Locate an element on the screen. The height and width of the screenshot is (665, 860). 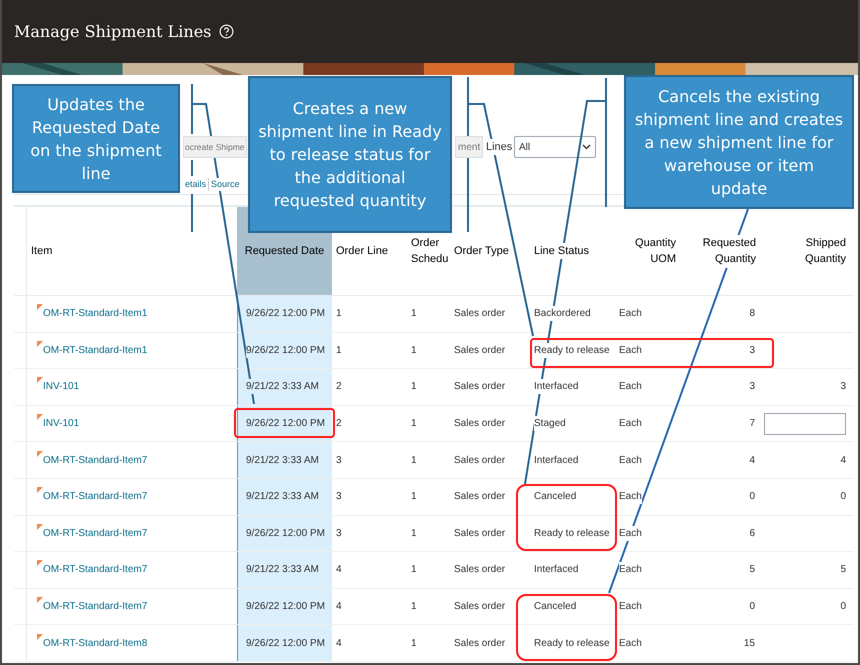
tab: Source is located at coordinates (225, 185).